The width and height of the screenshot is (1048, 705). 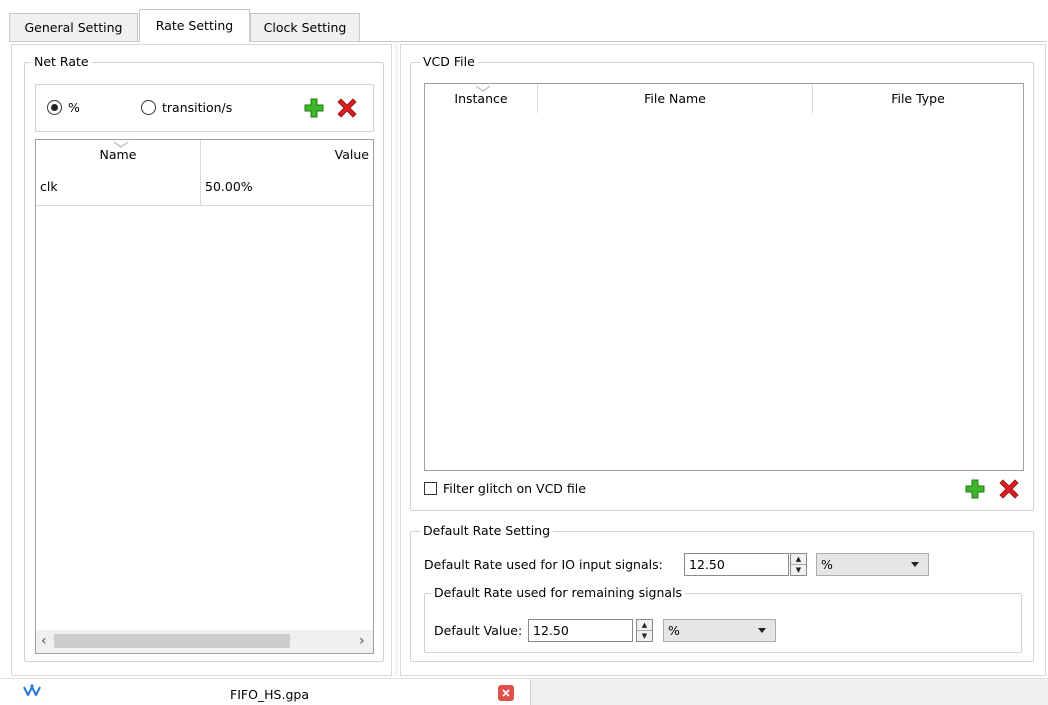 I want to click on table-row: clk 50.00%, so click(x=204, y=187).